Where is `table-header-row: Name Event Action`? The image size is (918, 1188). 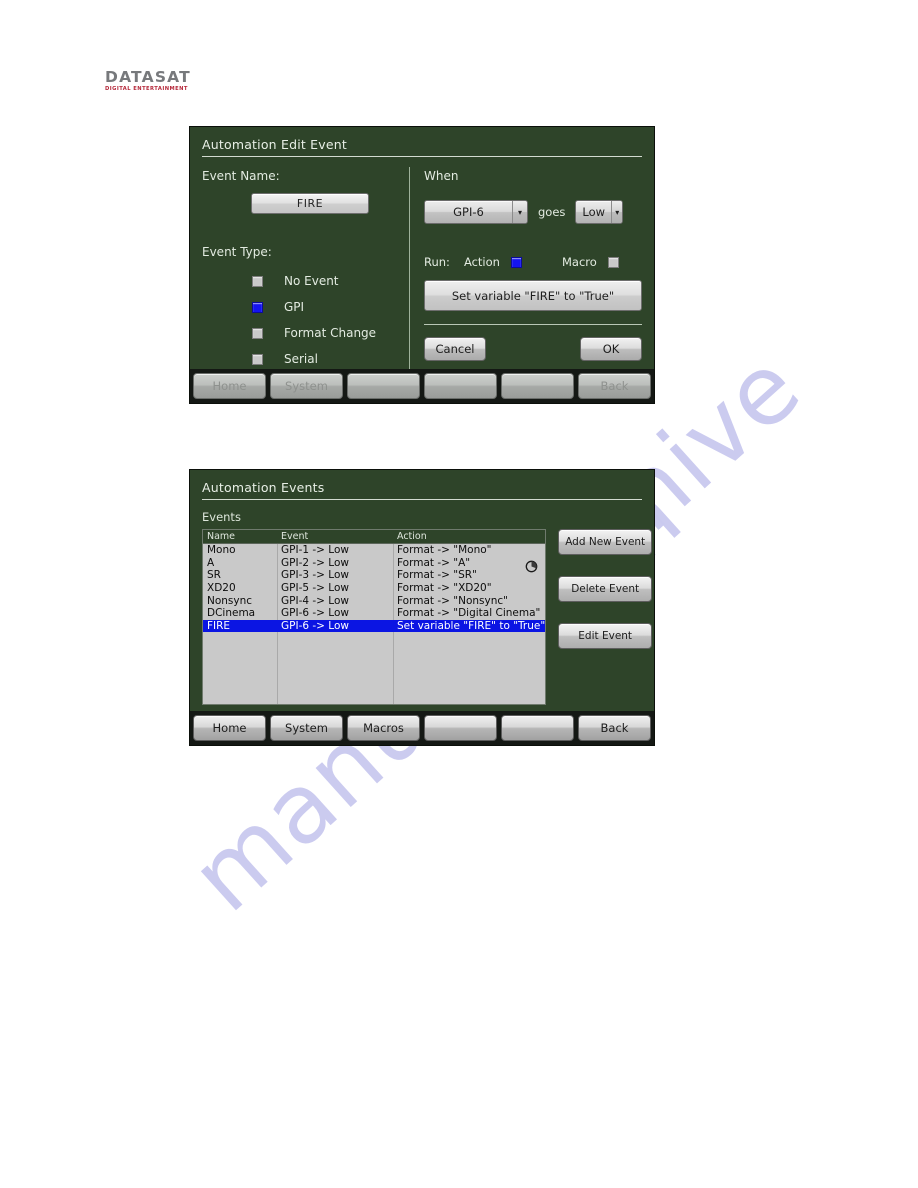 table-header-row: Name Event Action is located at coordinates (374, 537).